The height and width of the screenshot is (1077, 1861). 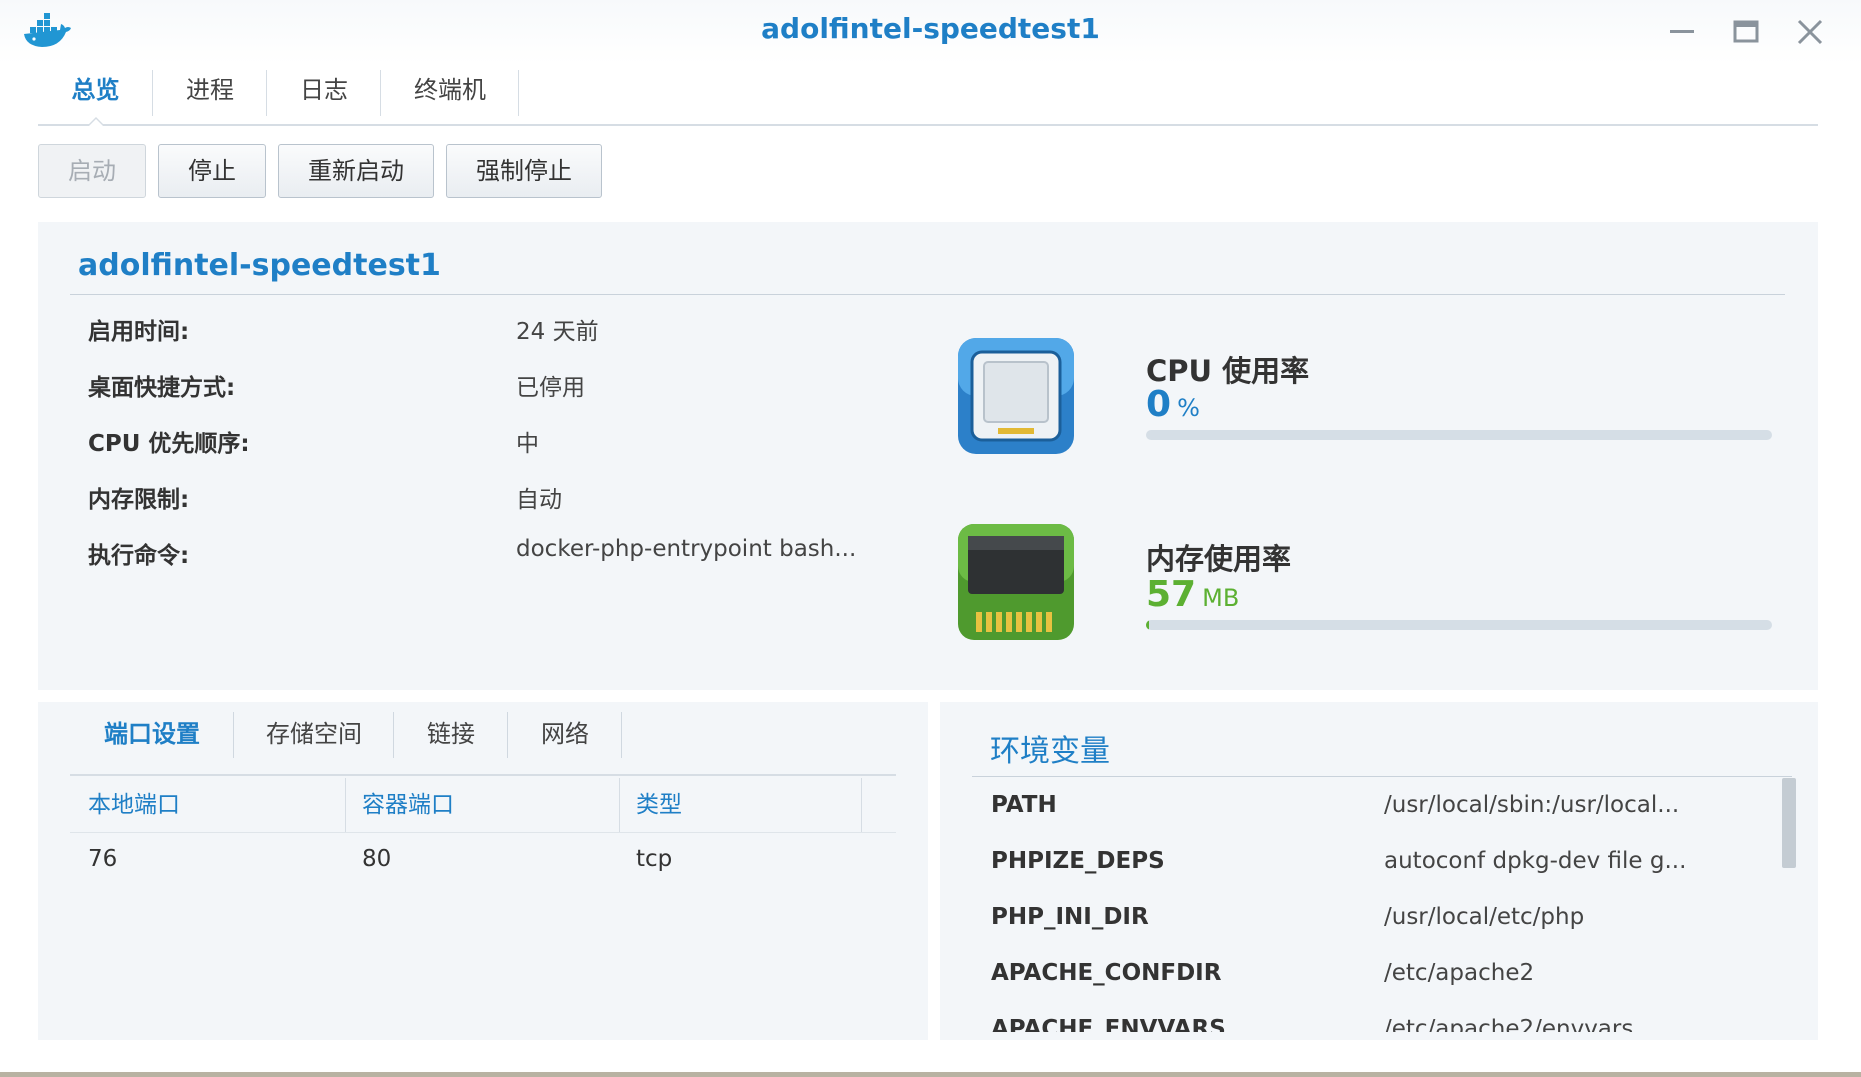 I want to click on cell-container-port: 80, so click(x=377, y=859).